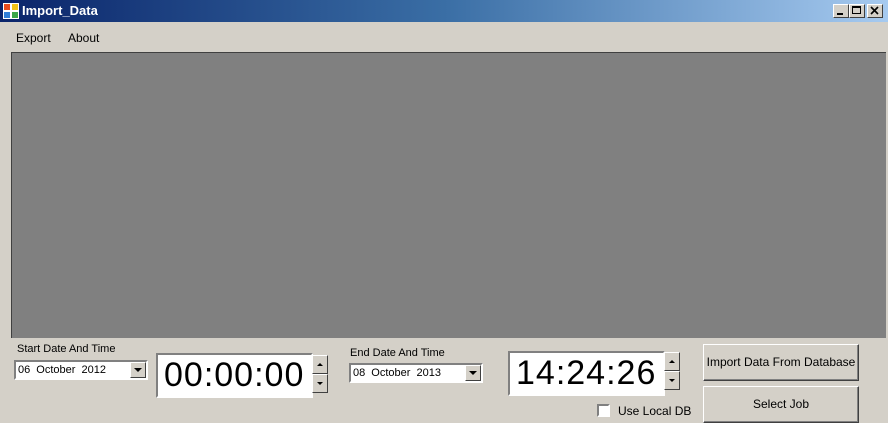 The image size is (888, 423). Describe the element at coordinates (397, 373) in the screenshot. I see `end-date-value: 08 October 2013` at that location.